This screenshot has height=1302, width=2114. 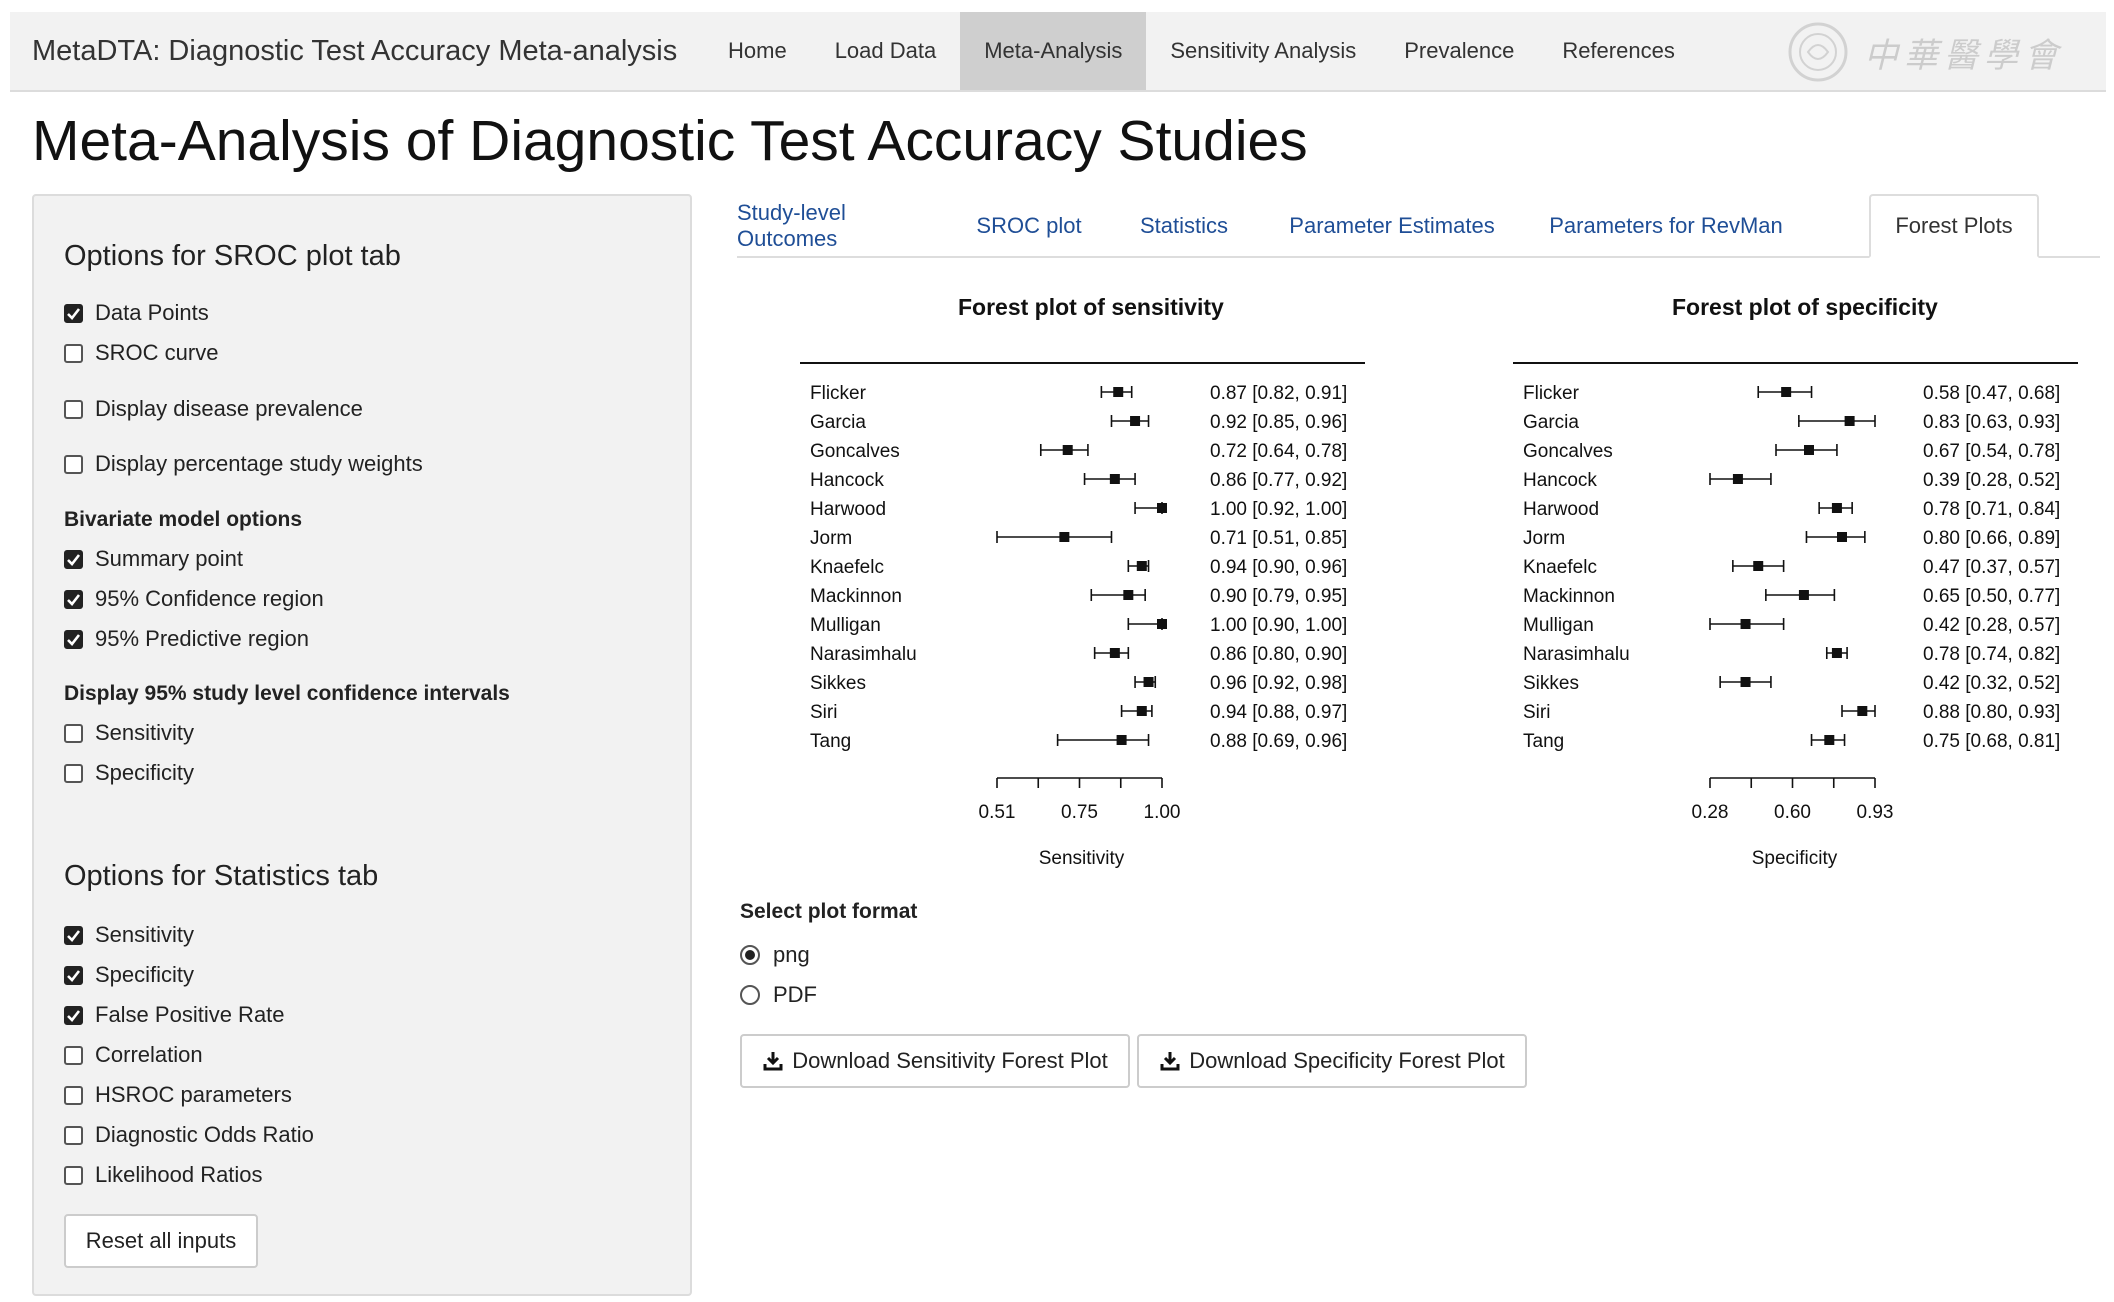 What do you see at coordinates (174, 1015) in the screenshot?
I see `checkbox-stat-fpr: False Positive Rate` at bounding box center [174, 1015].